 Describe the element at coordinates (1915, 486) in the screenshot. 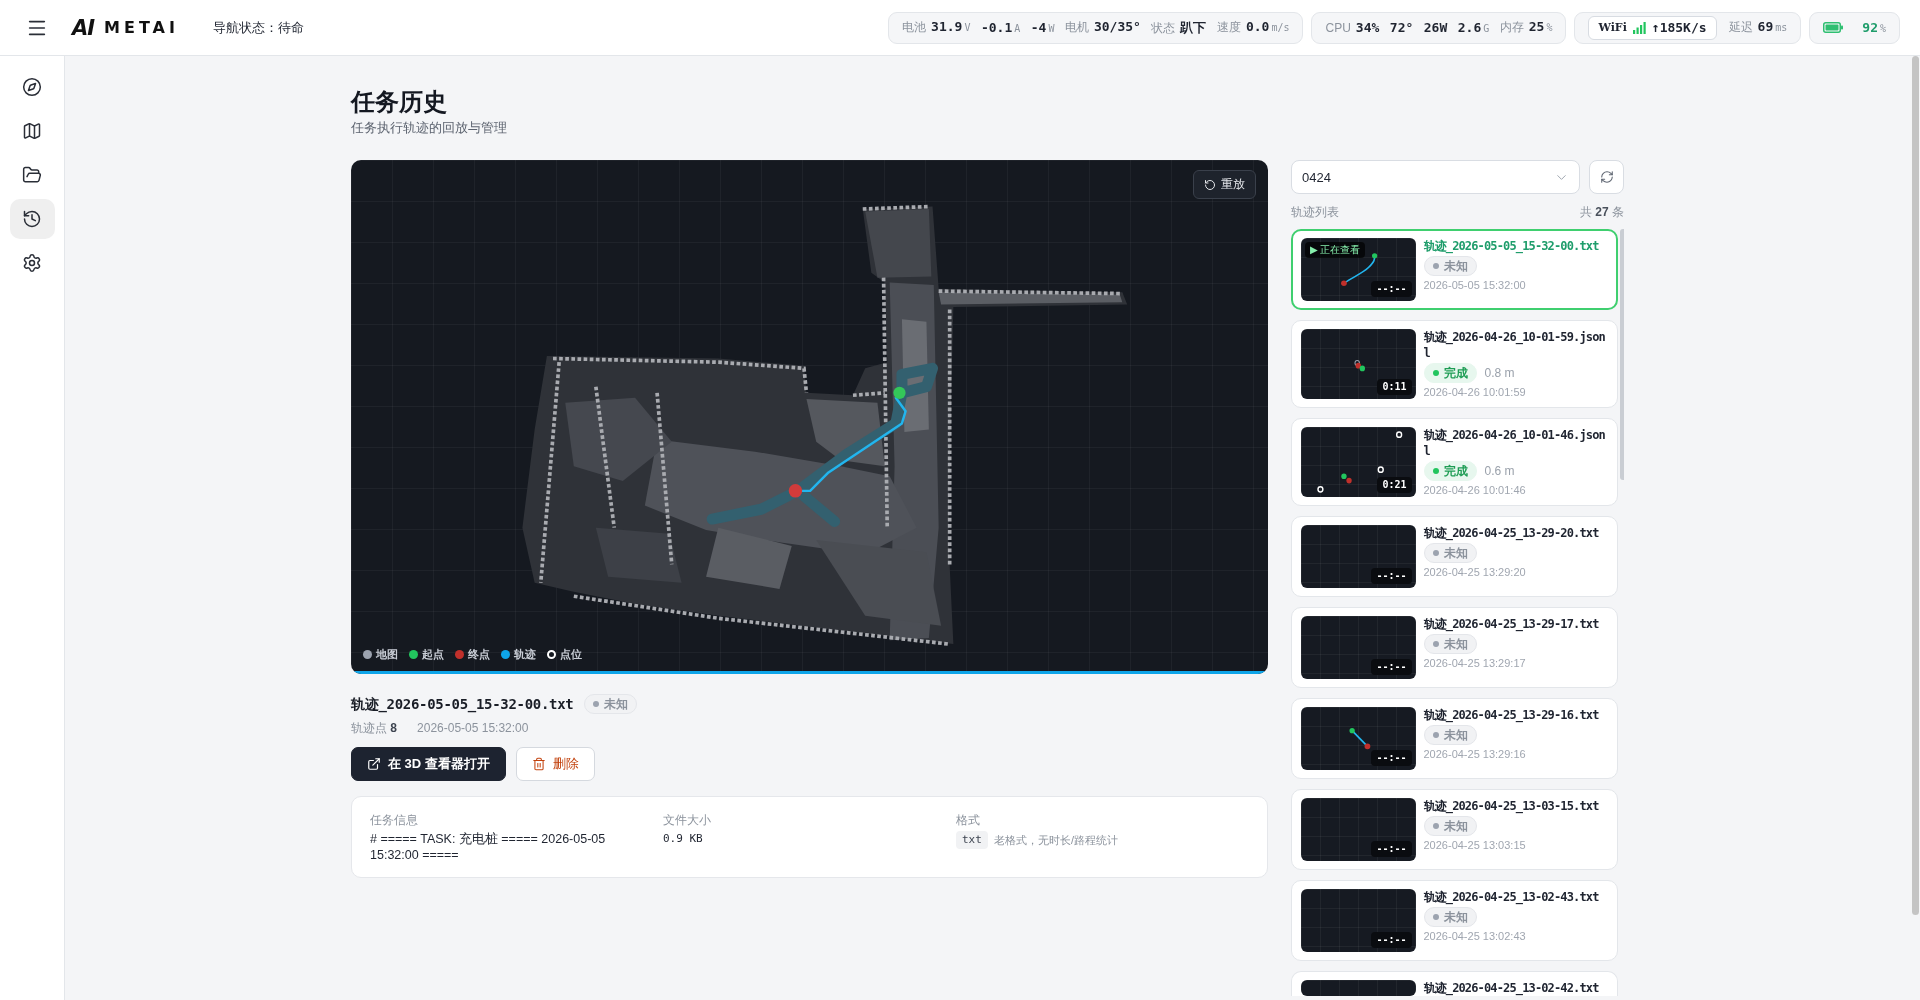

I see `page-scrollbar` at that location.